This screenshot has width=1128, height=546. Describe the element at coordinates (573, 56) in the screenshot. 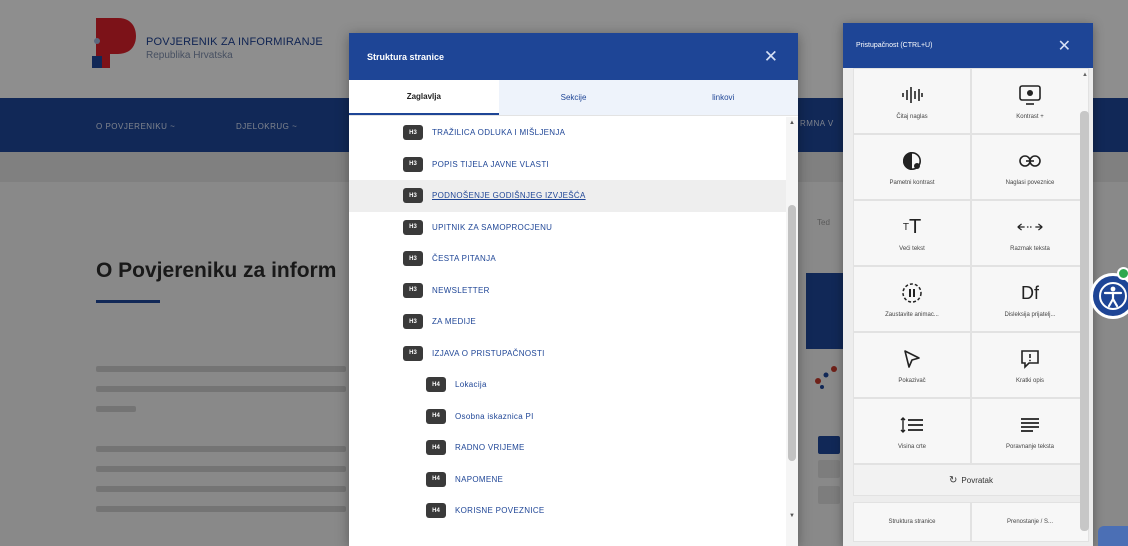

I see `modal-header: Struktura stranice ✕` at that location.